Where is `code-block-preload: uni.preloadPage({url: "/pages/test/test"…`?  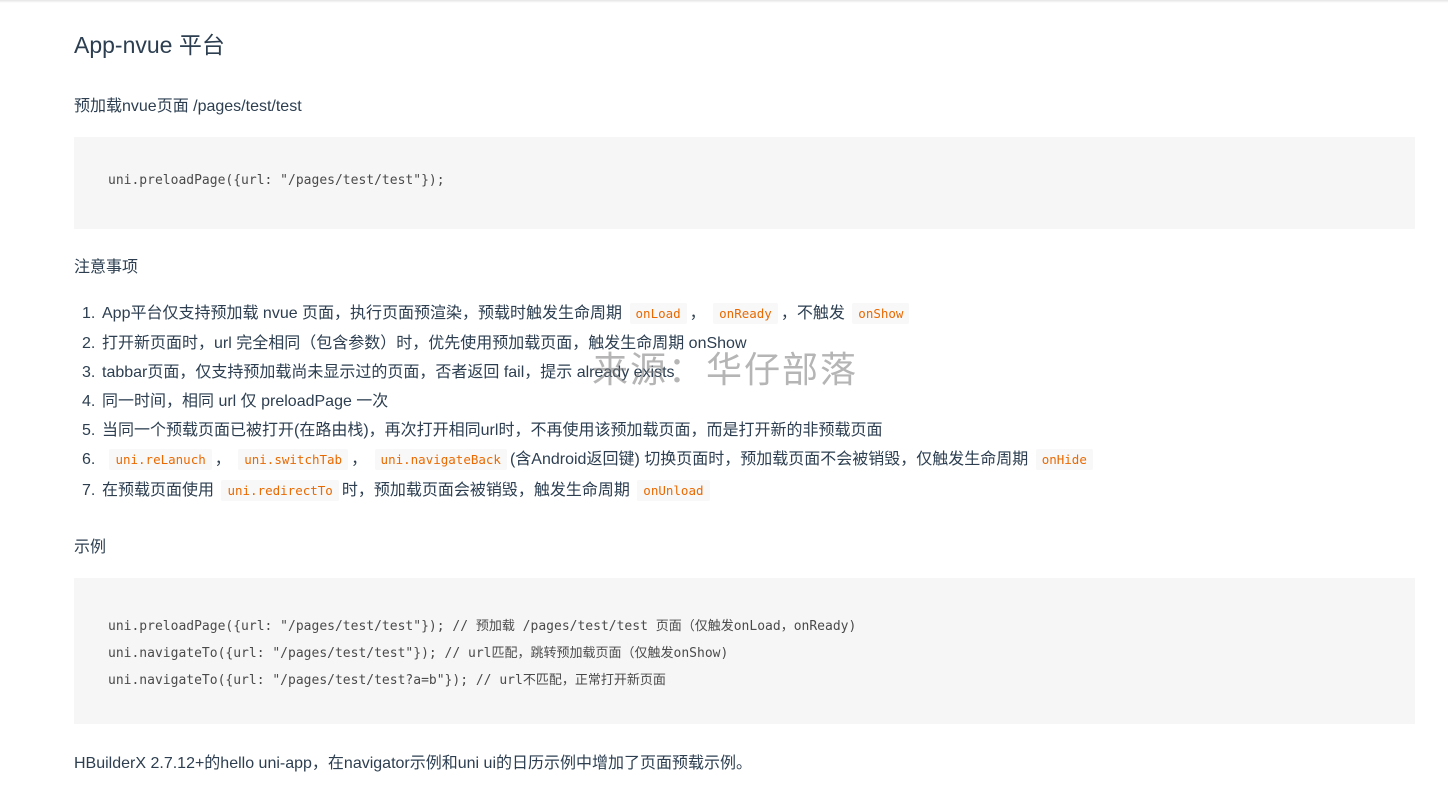 code-block-preload: uni.preloadPage({url: "/pages/test/test"… is located at coordinates (744, 183).